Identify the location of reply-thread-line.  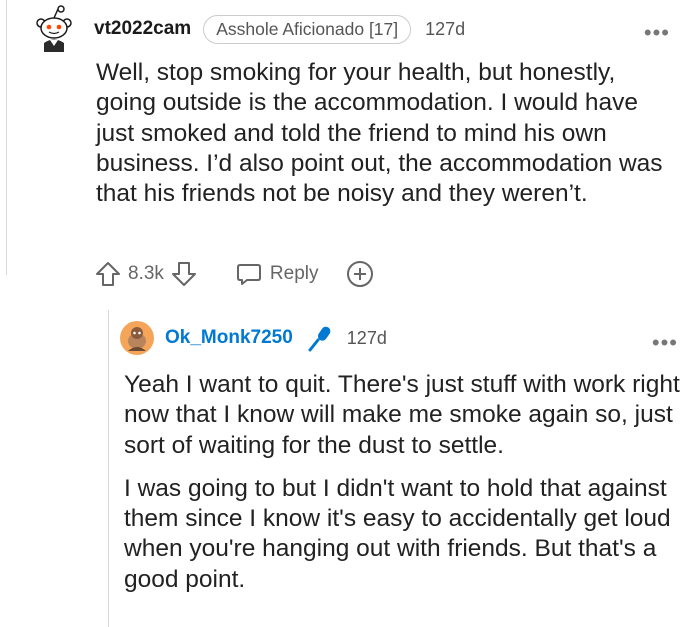
(108, 468).